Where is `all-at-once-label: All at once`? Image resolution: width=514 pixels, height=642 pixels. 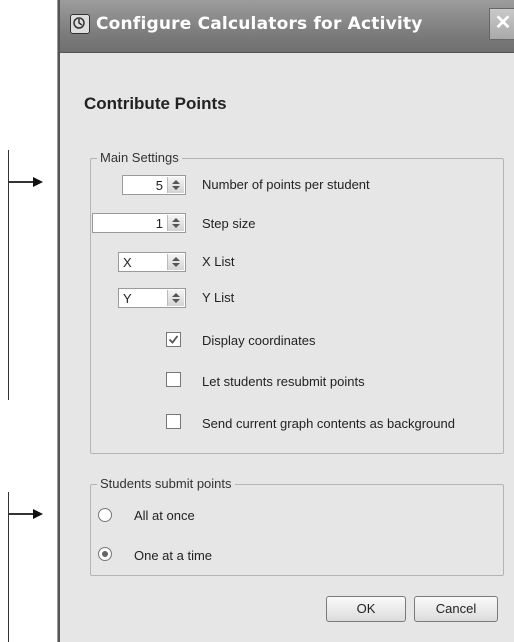 all-at-once-label: All at once is located at coordinates (164, 515).